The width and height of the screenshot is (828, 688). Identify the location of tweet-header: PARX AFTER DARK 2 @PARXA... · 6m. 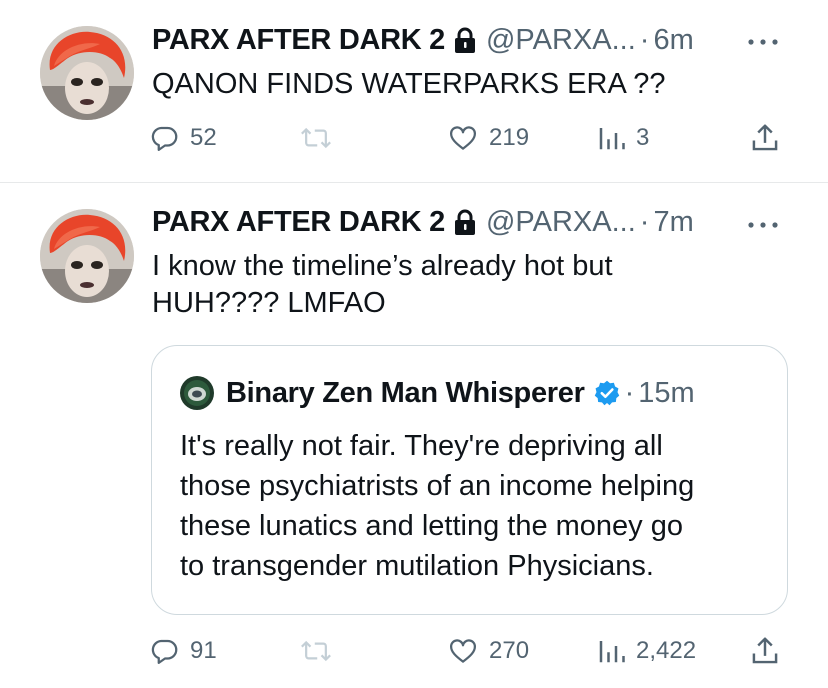
(423, 40).